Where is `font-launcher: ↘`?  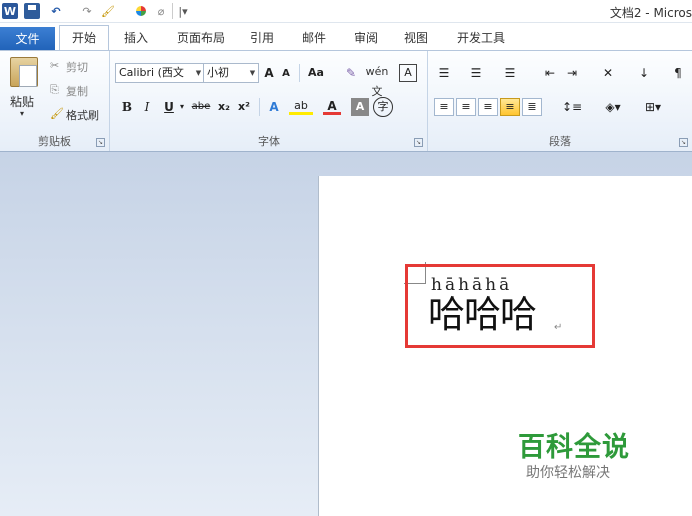
font-launcher: ↘ is located at coordinates (418, 142).